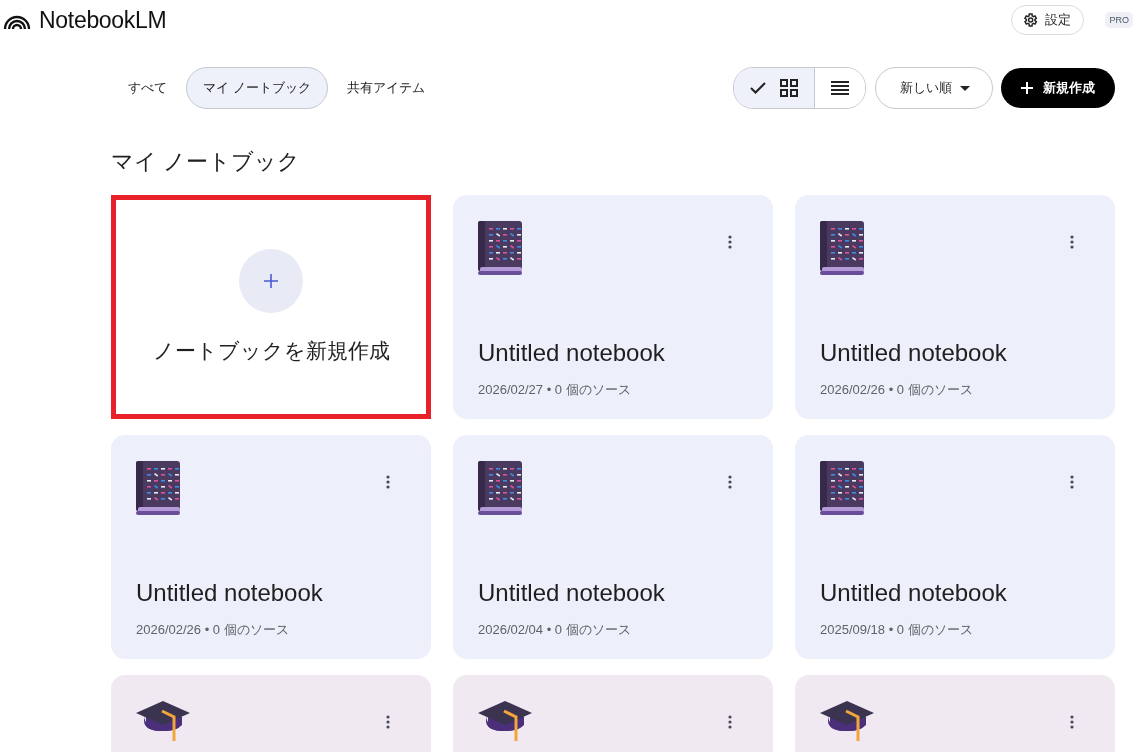  I want to click on check-icon, so click(758, 88).